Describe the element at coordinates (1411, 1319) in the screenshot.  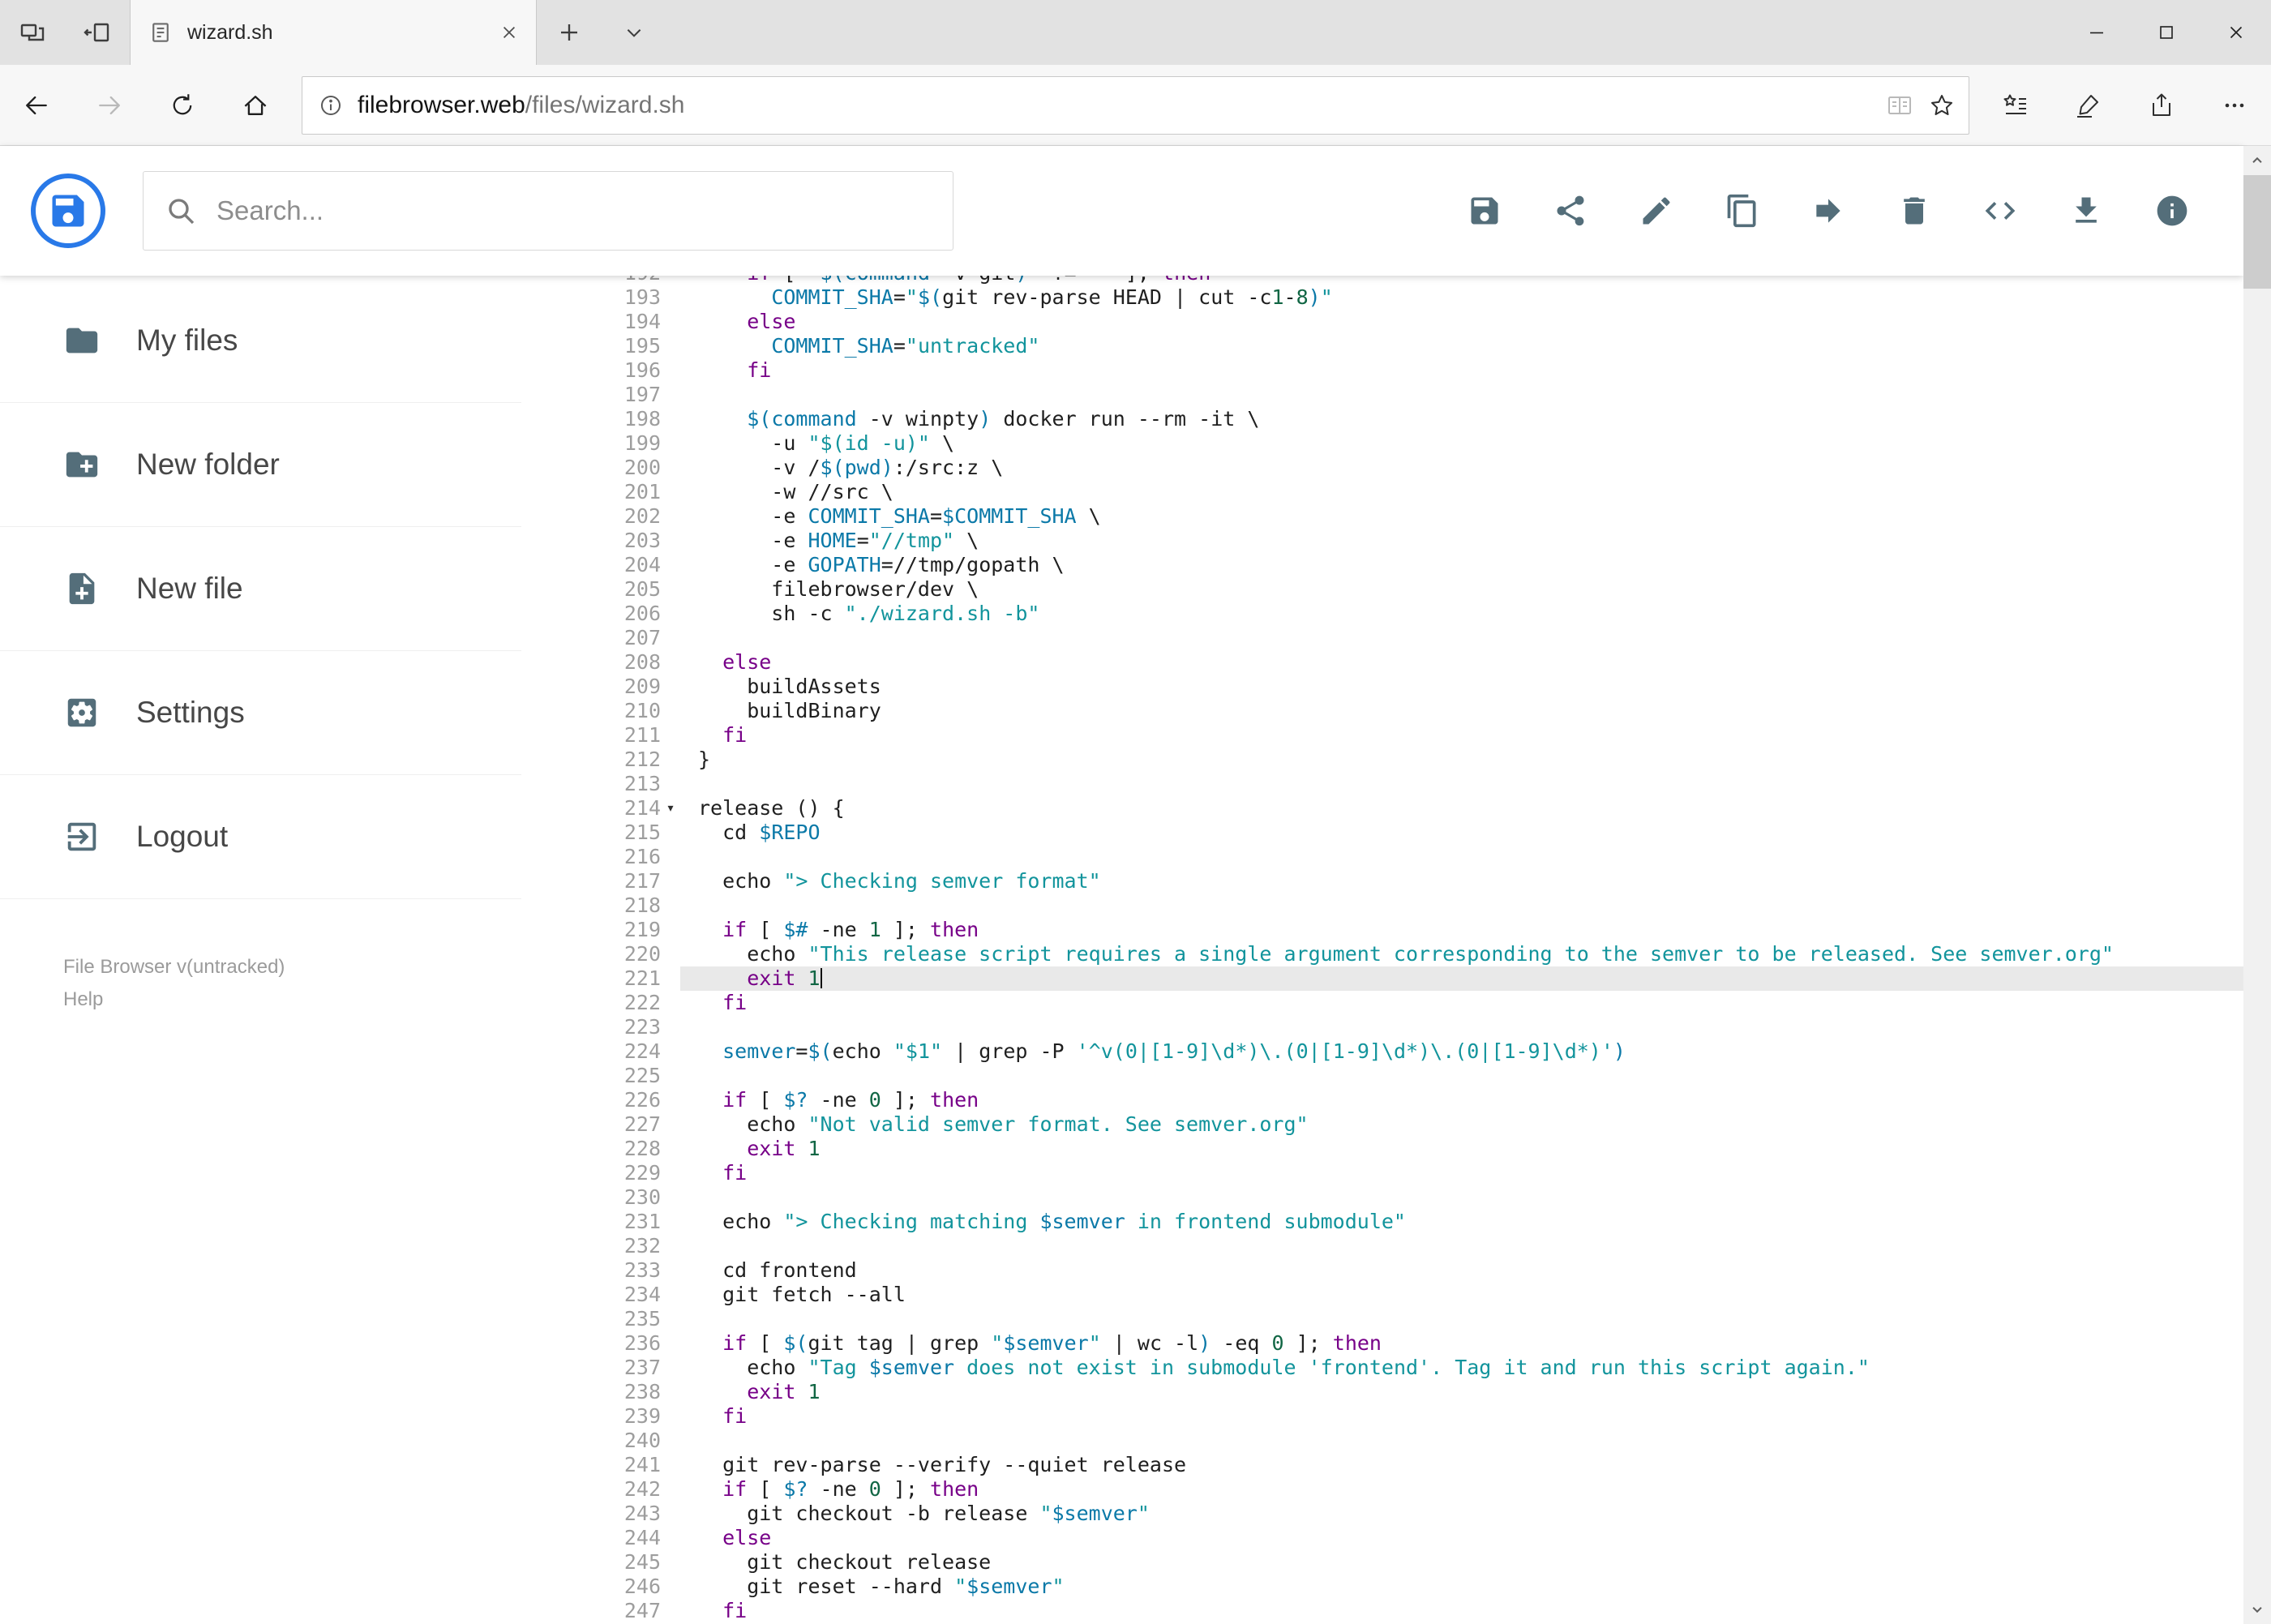
I see `code-line: 235` at that location.